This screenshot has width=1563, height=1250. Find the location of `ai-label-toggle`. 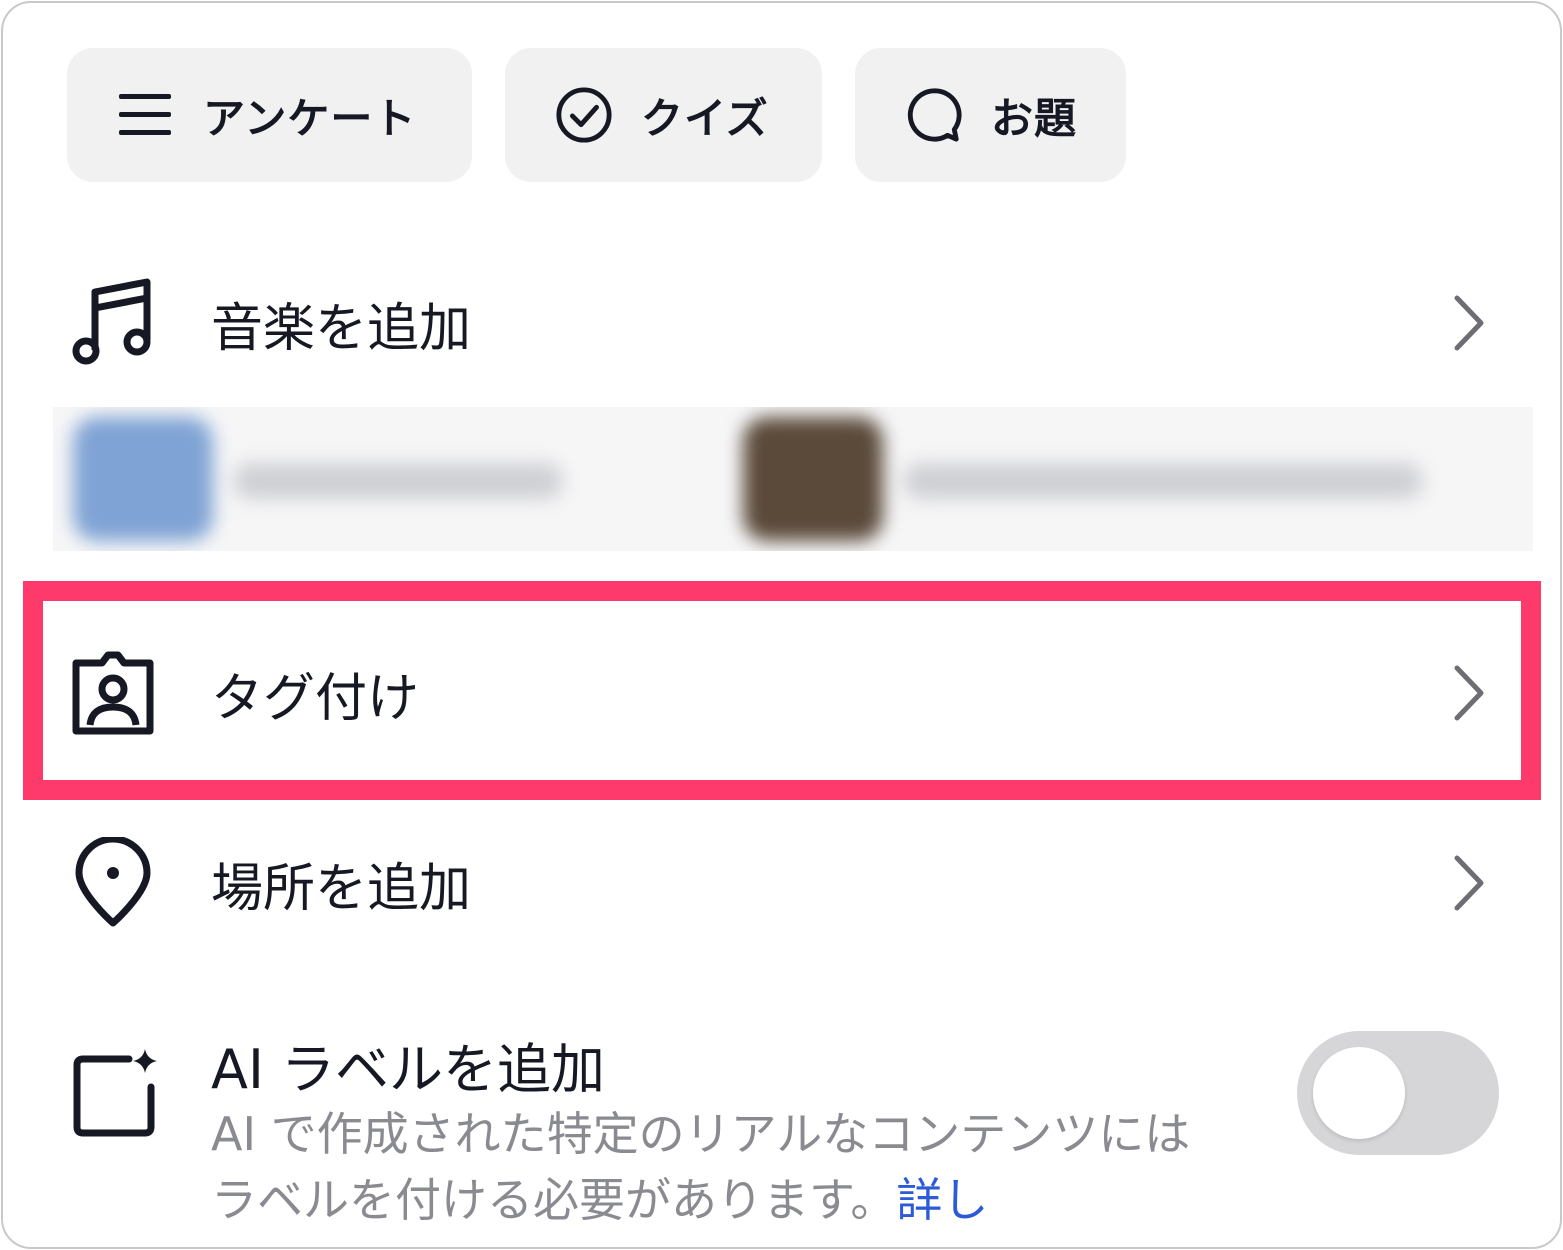

ai-label-toggle is located at coordinates (1398, 1093).